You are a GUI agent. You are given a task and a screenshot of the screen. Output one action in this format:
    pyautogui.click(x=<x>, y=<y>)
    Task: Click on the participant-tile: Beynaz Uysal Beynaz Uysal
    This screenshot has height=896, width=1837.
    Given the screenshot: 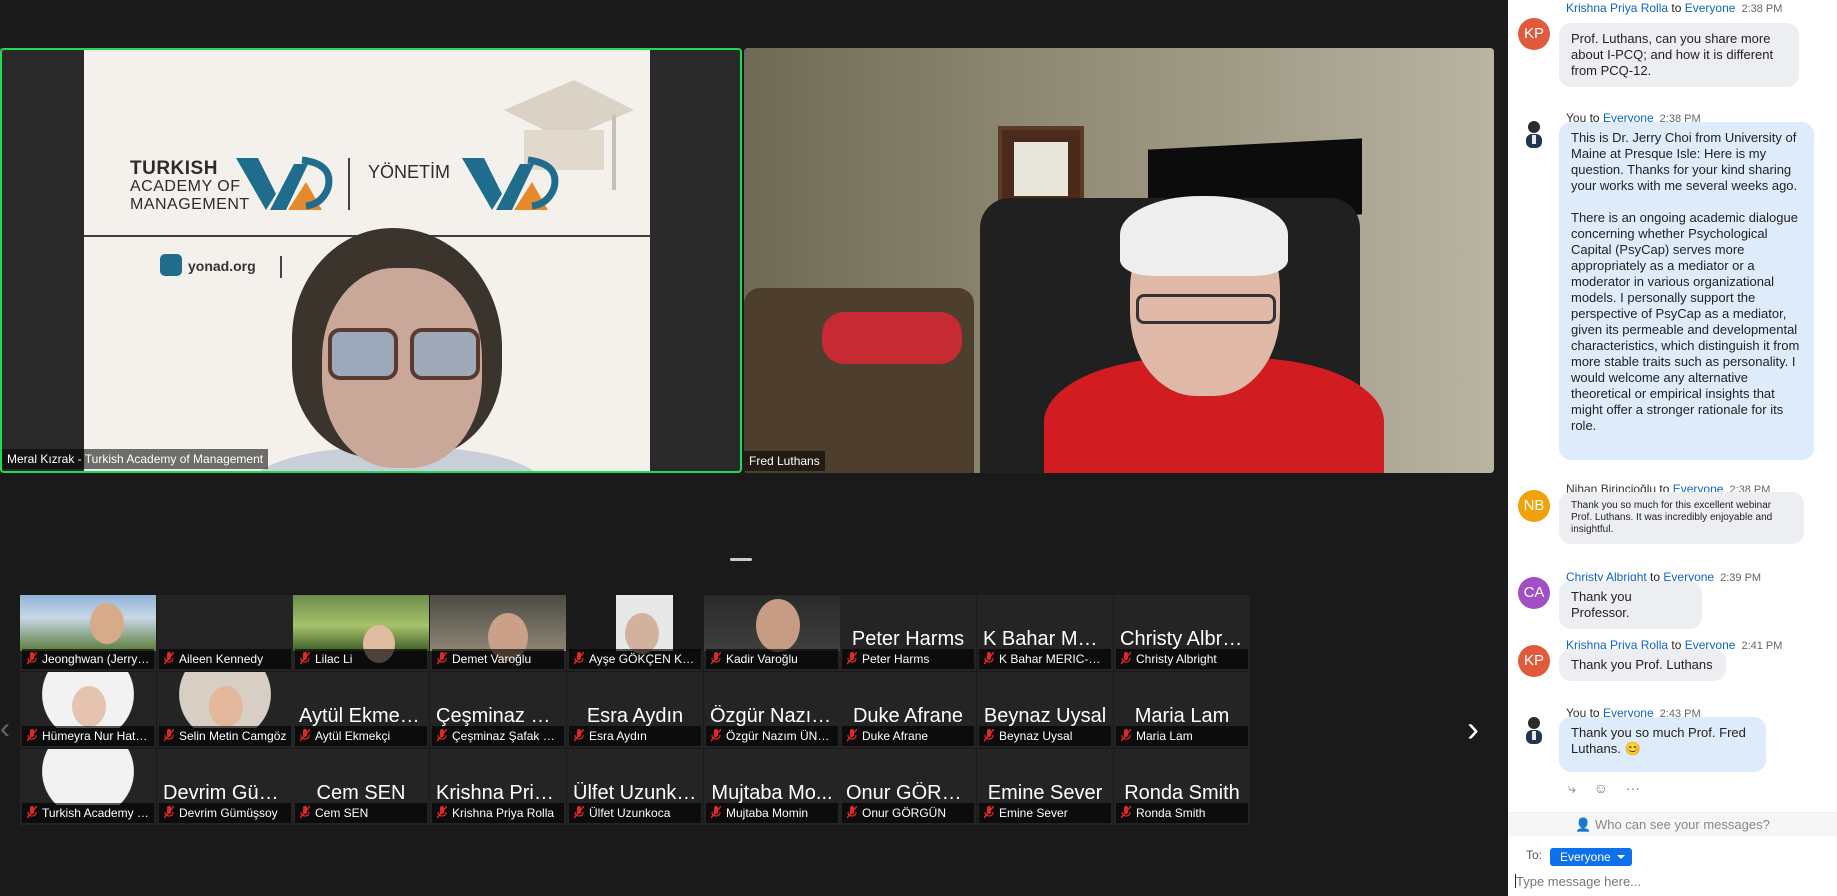 What is the action you would take?
    pyautogui.click(x=1045, y=710)
    